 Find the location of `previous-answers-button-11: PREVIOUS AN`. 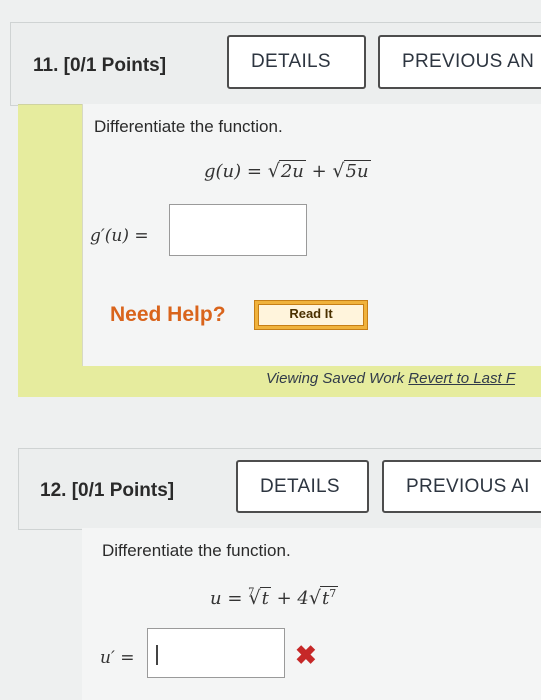

previous-answers-button-11: PREVIOUS AN is located at coordinates (459, 62).